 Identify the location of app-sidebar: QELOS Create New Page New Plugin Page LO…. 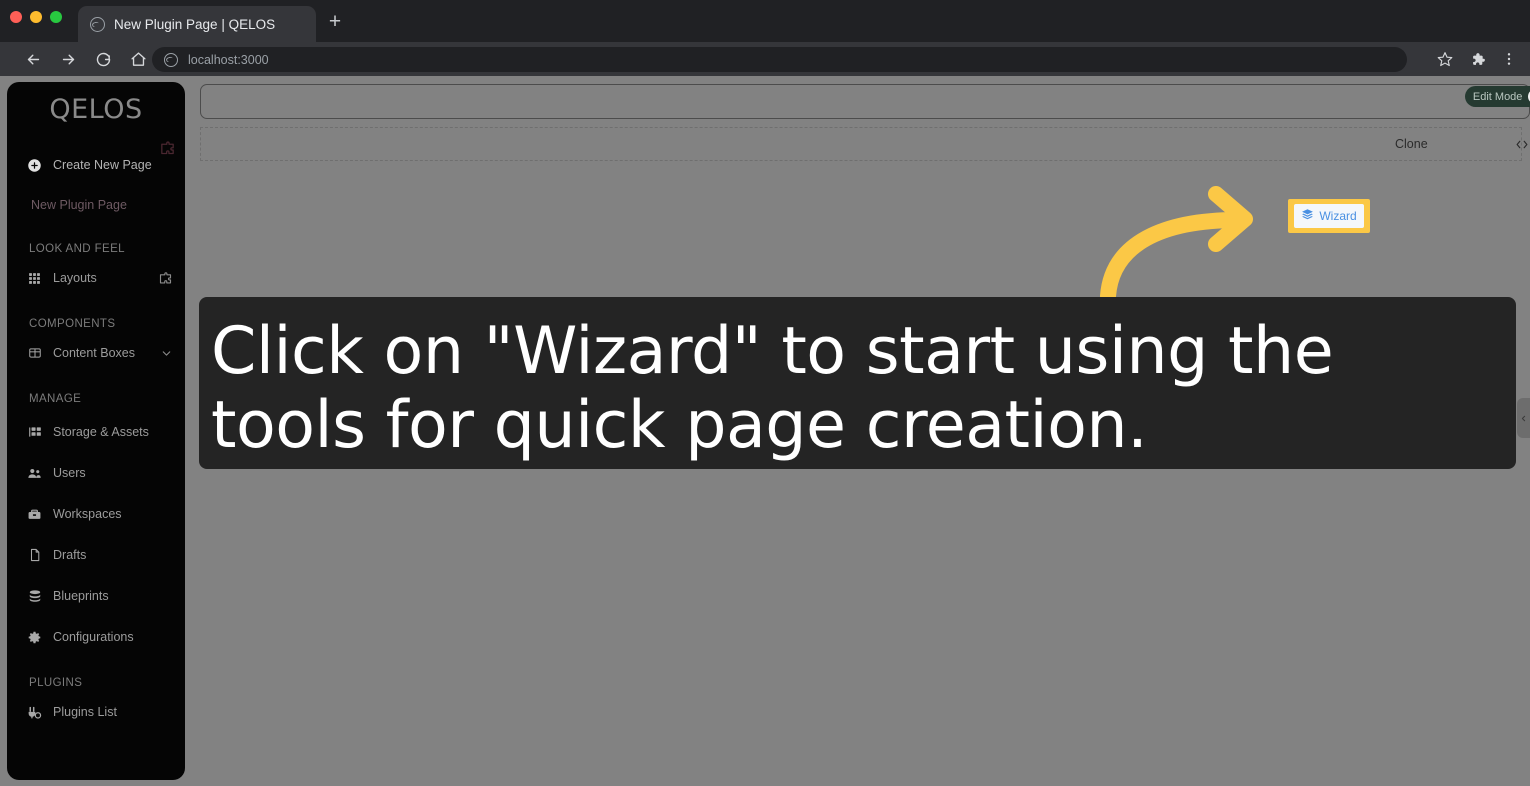
(96, 431).